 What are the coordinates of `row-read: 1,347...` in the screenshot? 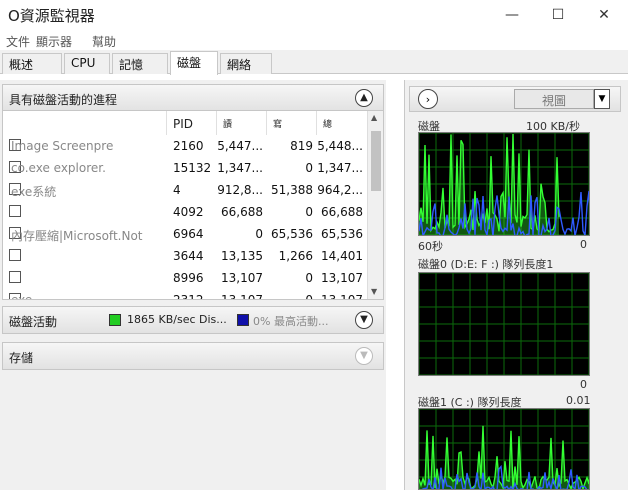 It's located at (240, 168).